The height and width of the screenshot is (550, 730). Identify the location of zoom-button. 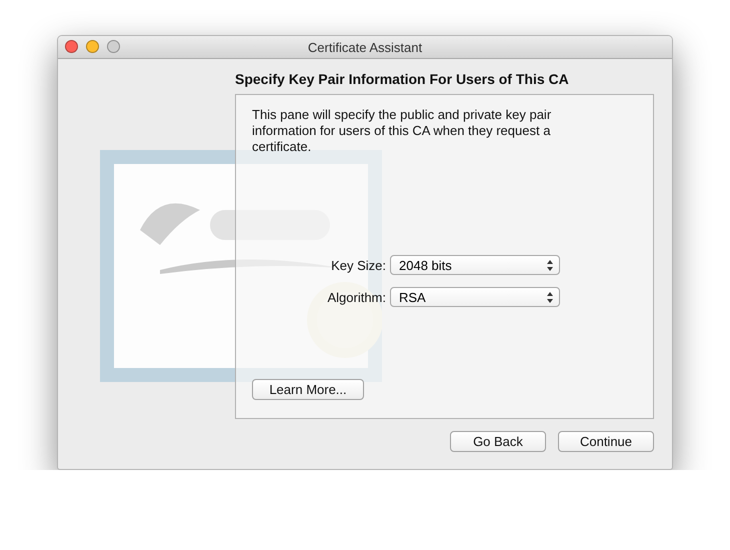
(113, 46).